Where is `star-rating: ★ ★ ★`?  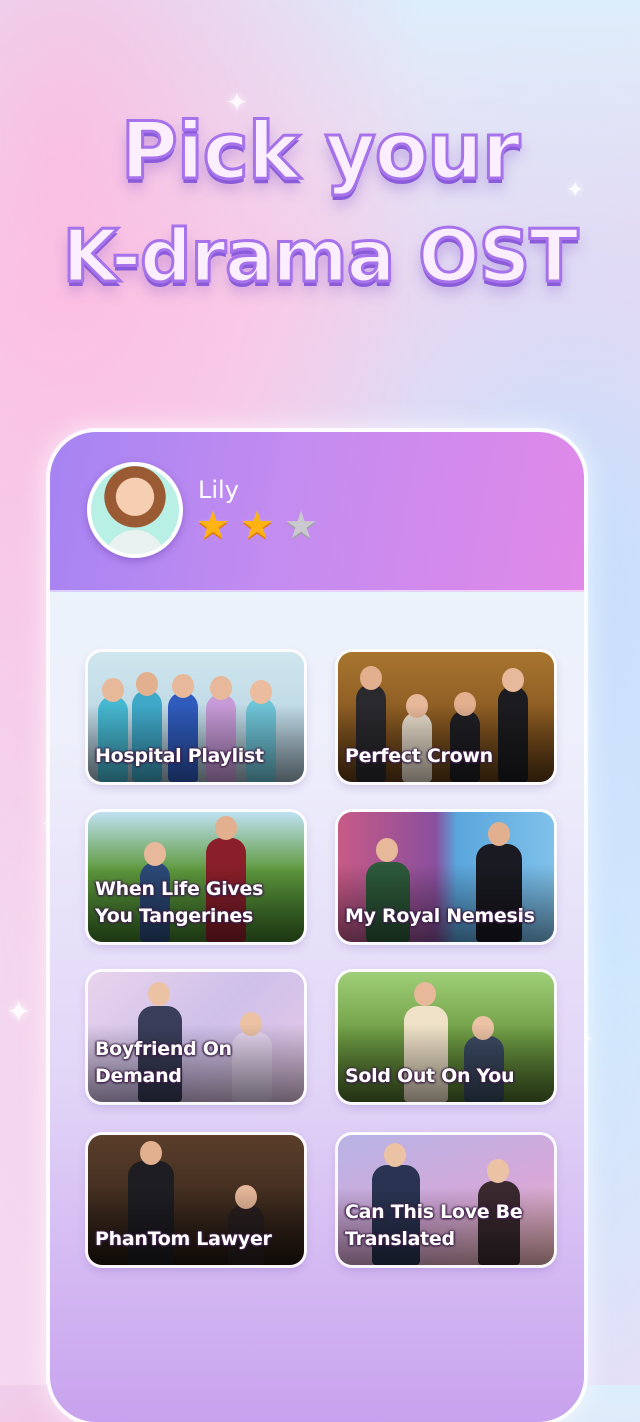
star-rating: ★ ★ ★ is located at coordinates (257, 525).